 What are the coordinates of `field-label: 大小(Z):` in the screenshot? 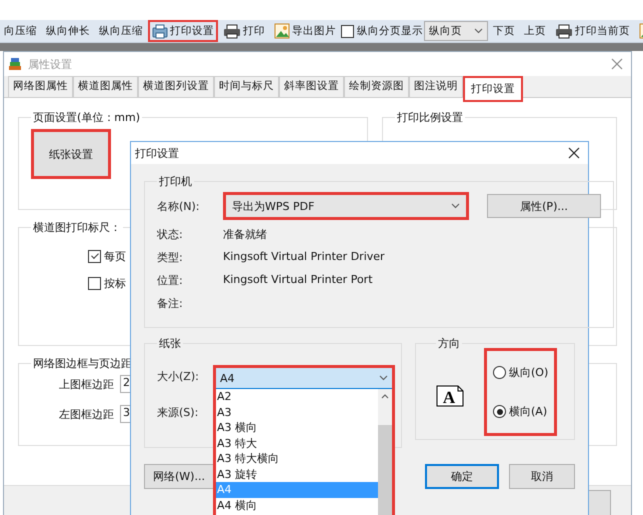 It's located at (178, 376).